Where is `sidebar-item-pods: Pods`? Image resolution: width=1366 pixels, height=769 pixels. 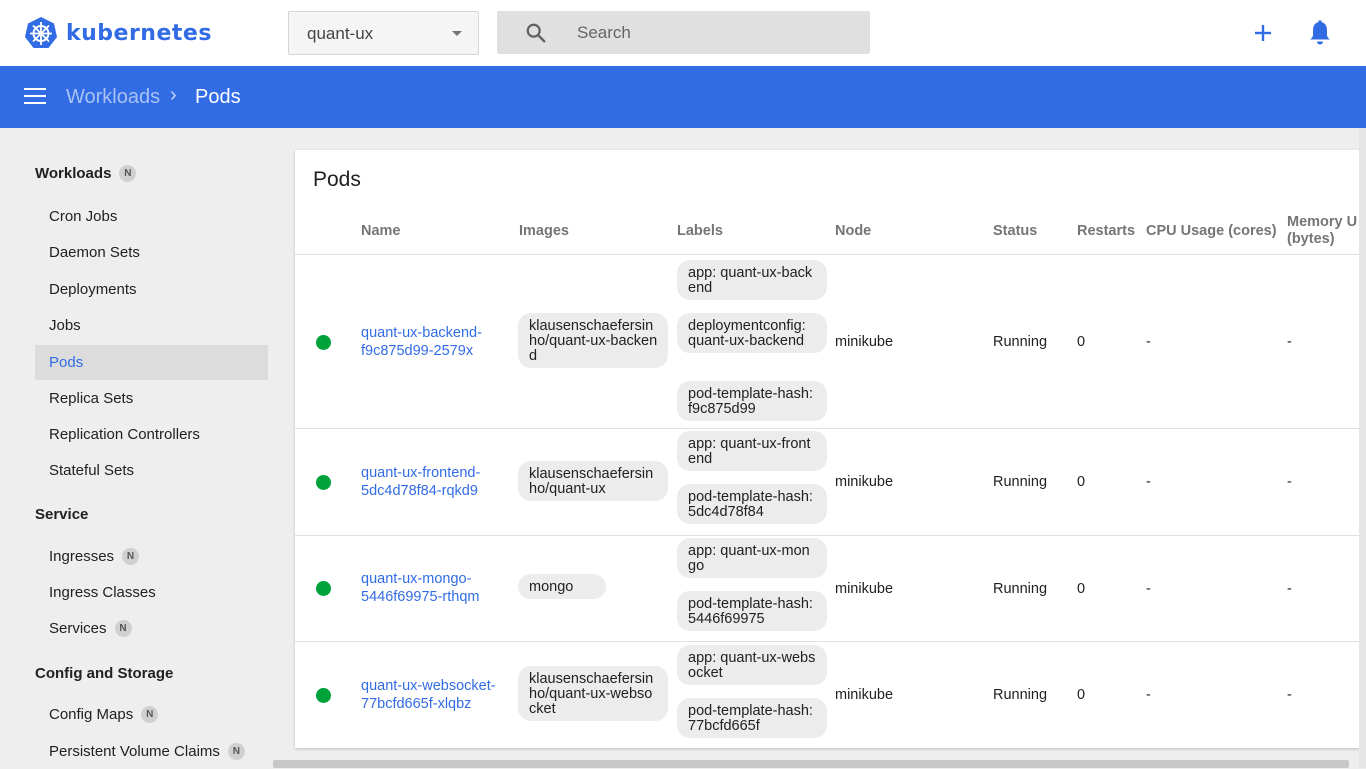 sidebar-item-pods: Pods is located at coordinates (151, 362).